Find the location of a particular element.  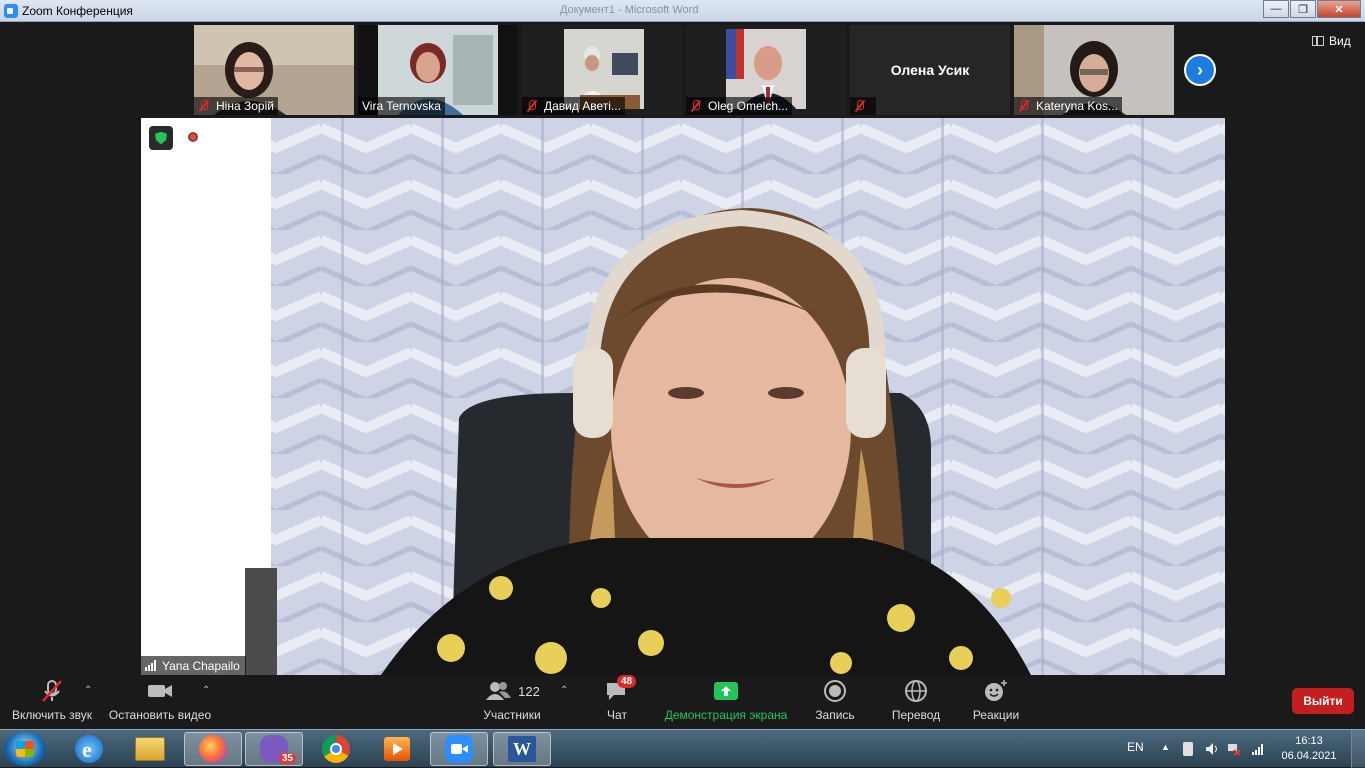

participant-name-label: Ніна Зорій is located at coordinates (236, 106).